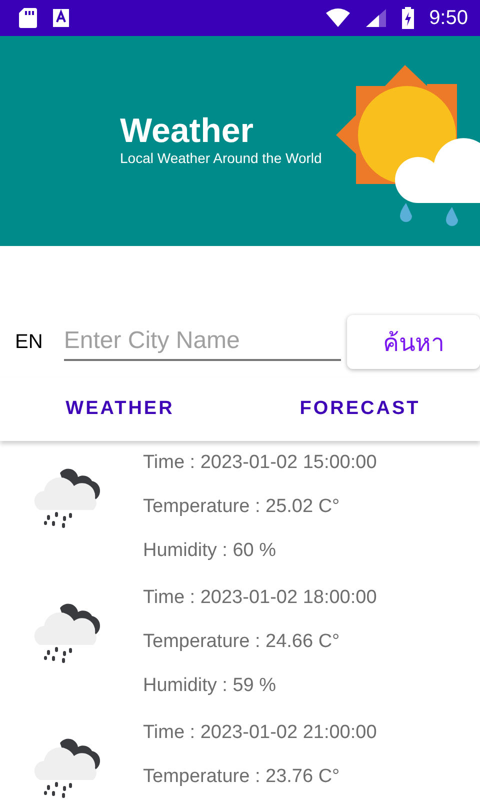  What do you see at coordinates (242, 507) in the screenshot?
I see `forecast-temperature: Temperature : 25.02 C°` at bounding box center [242, 507].